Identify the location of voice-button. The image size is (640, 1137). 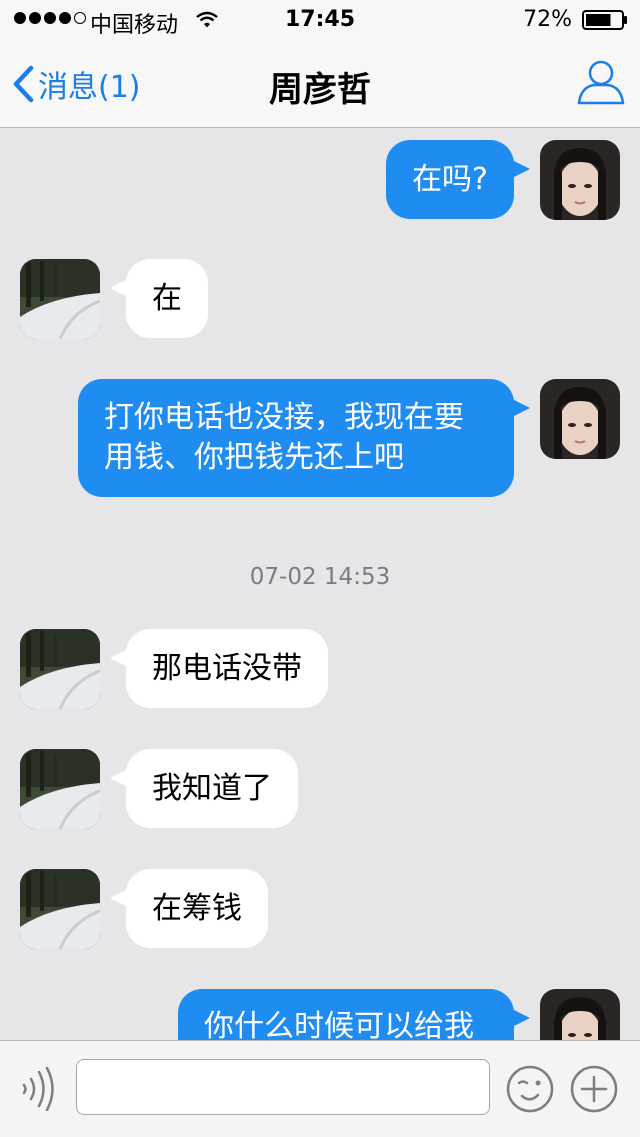
(38, 1090).